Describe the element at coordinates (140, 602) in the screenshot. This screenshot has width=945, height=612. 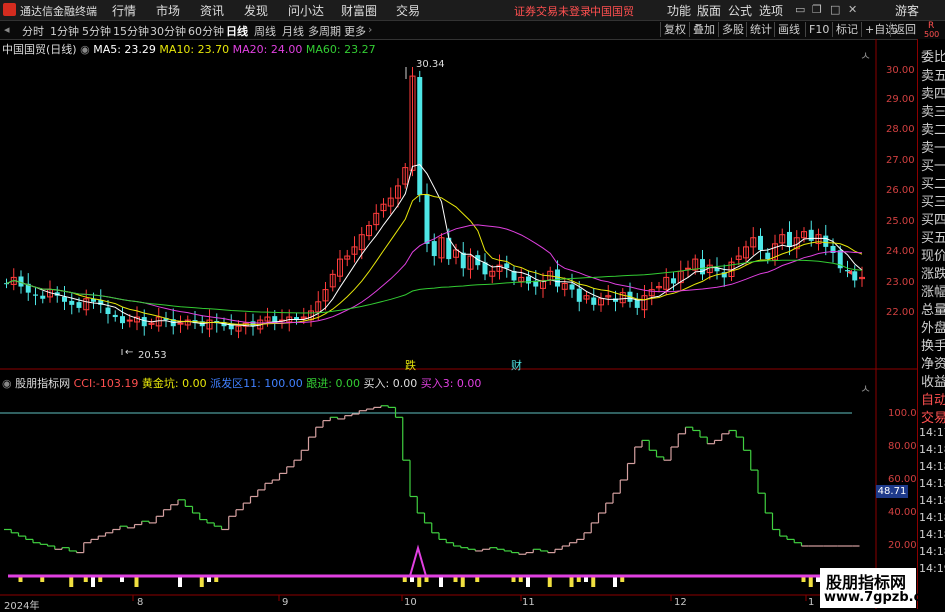
I see `date-label: 8` at that location.